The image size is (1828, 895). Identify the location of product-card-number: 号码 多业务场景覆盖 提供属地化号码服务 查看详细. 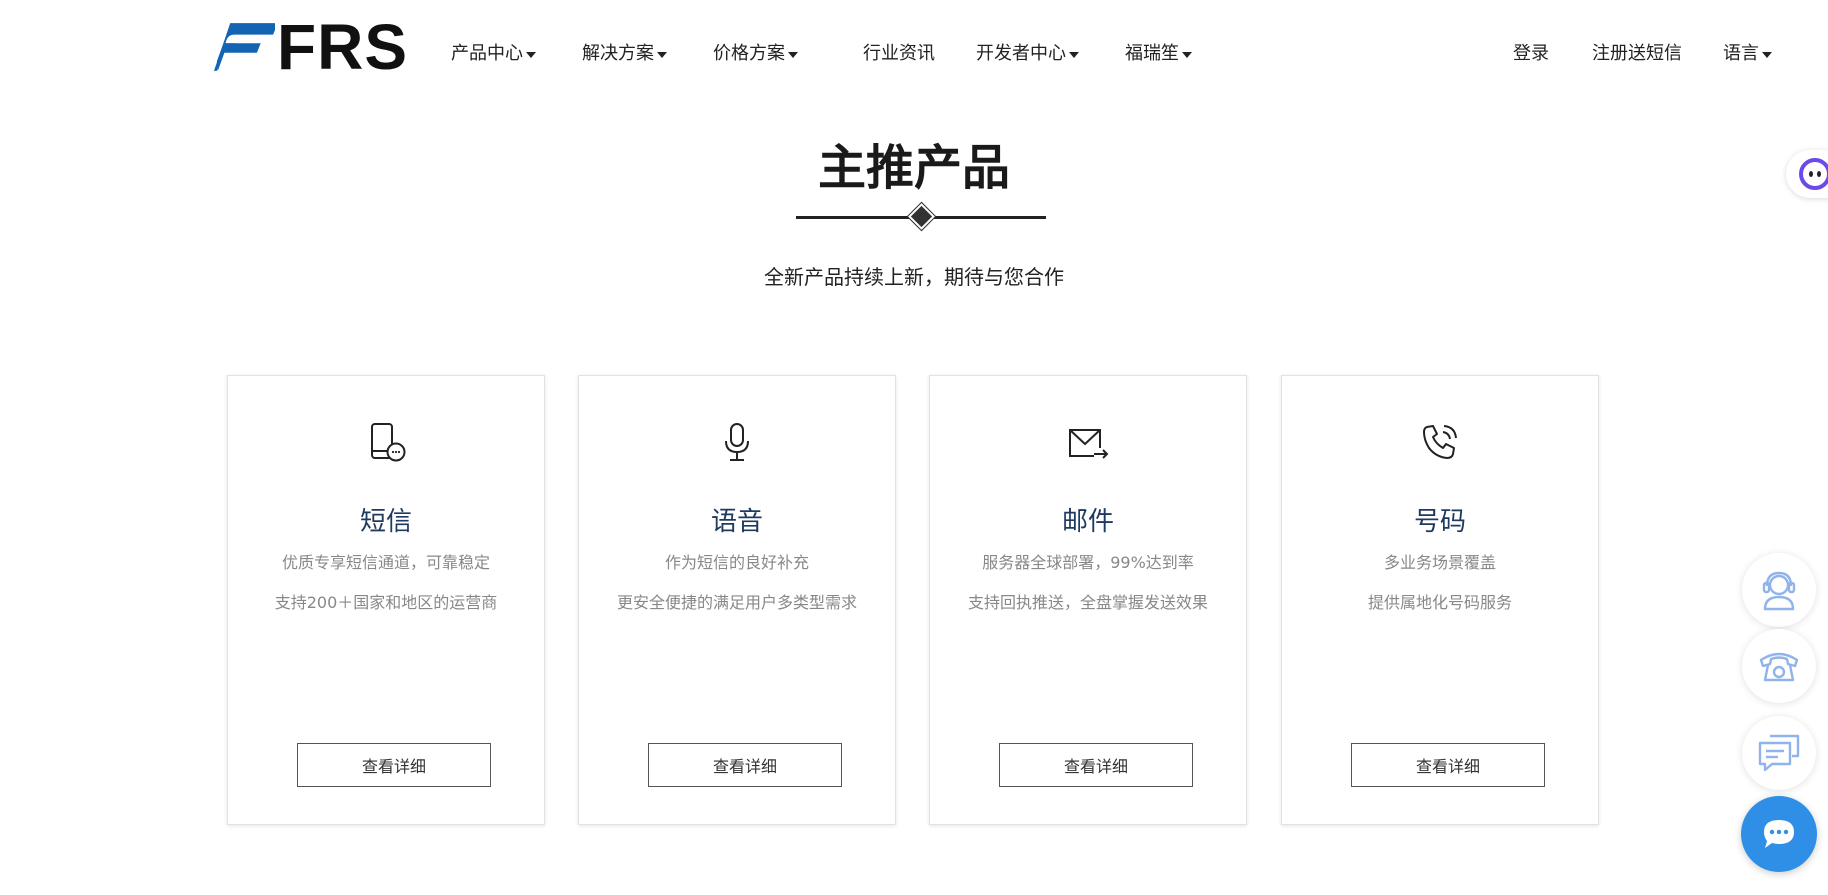
(1440, 600).